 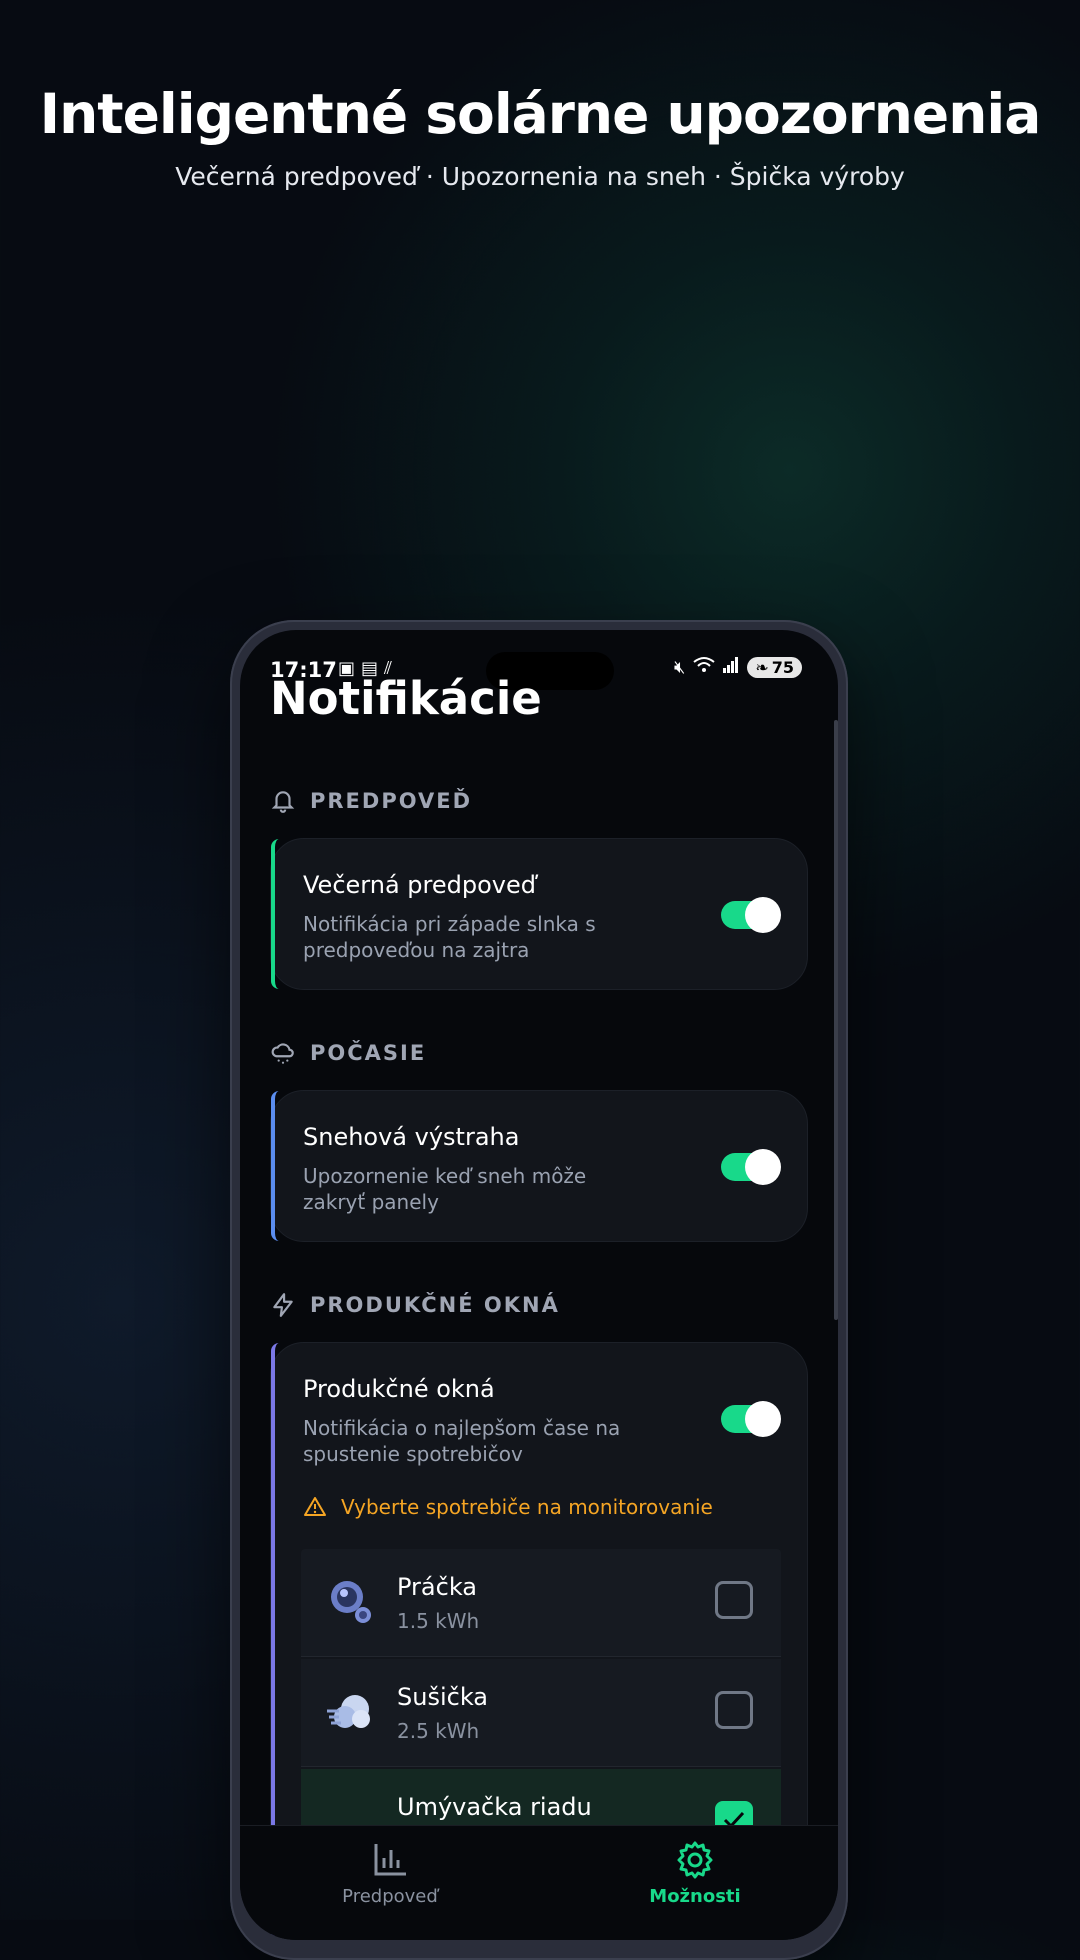 I want to click on appliance-row-dryer: Sušička 2.5 kWh, so click(x=541, y=1713).